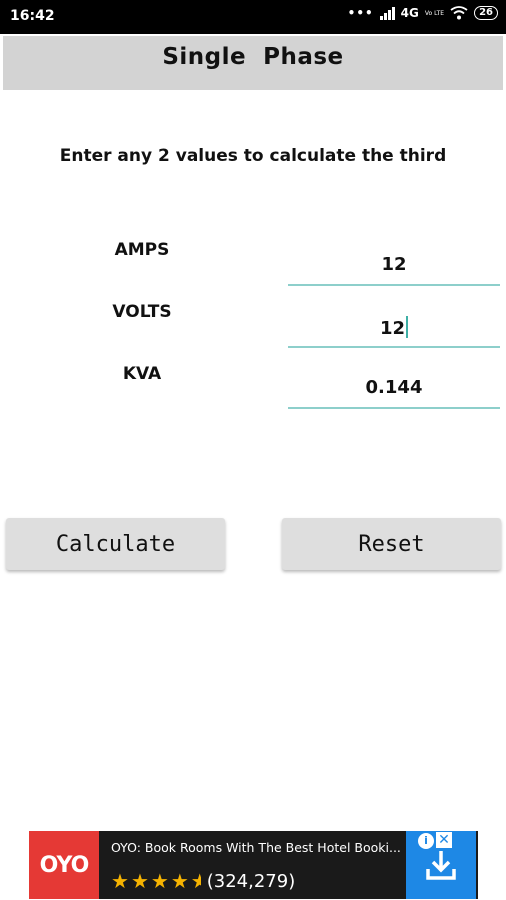 The width and height of the screenshot is (506, 900). What do you see at coordinates (391, 544) in the screenshot?
I see `reset-button: Reset` at bounding box center [391, 544].